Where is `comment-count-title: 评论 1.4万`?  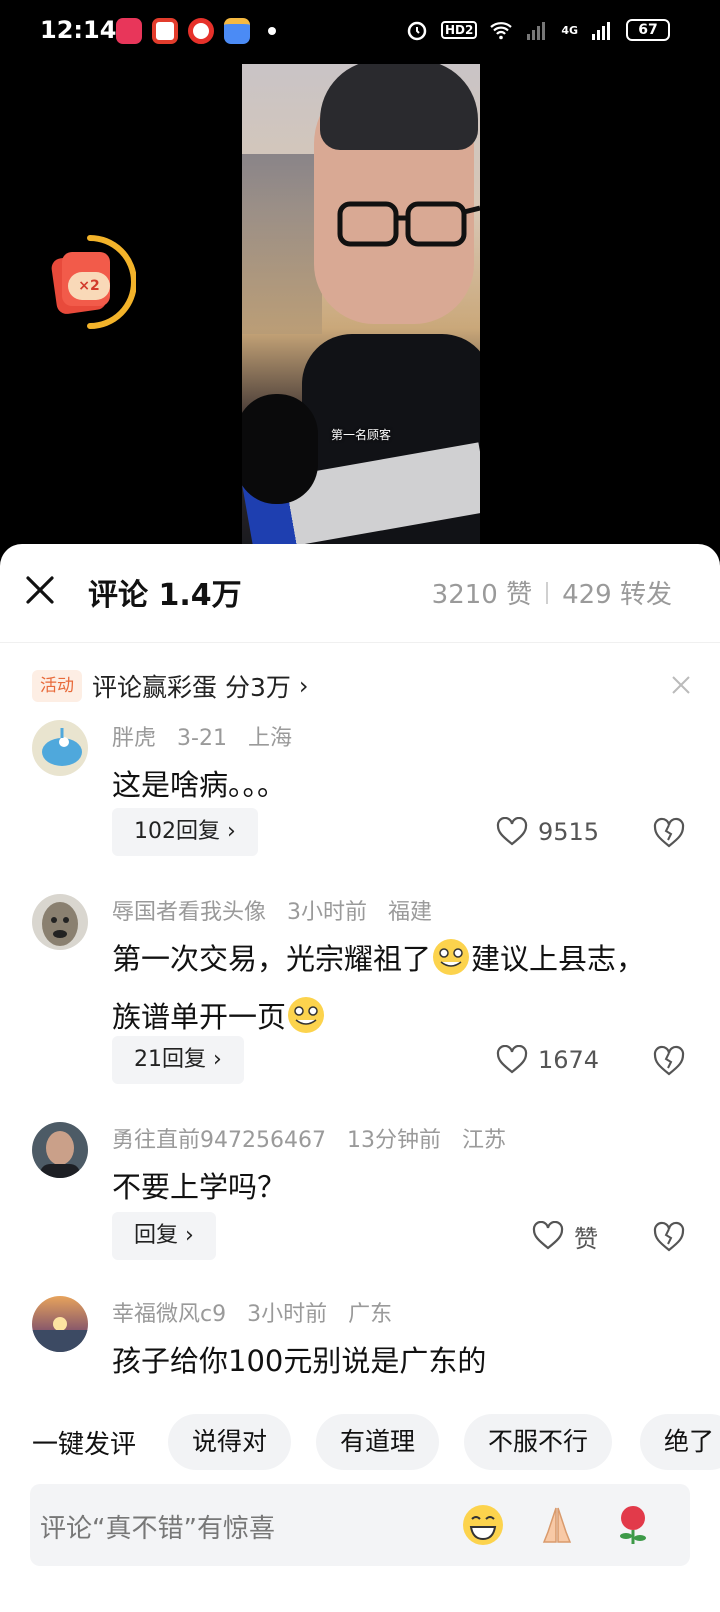 comment-count-title: 评论 1.4万 is located at coordinates (165, 595).